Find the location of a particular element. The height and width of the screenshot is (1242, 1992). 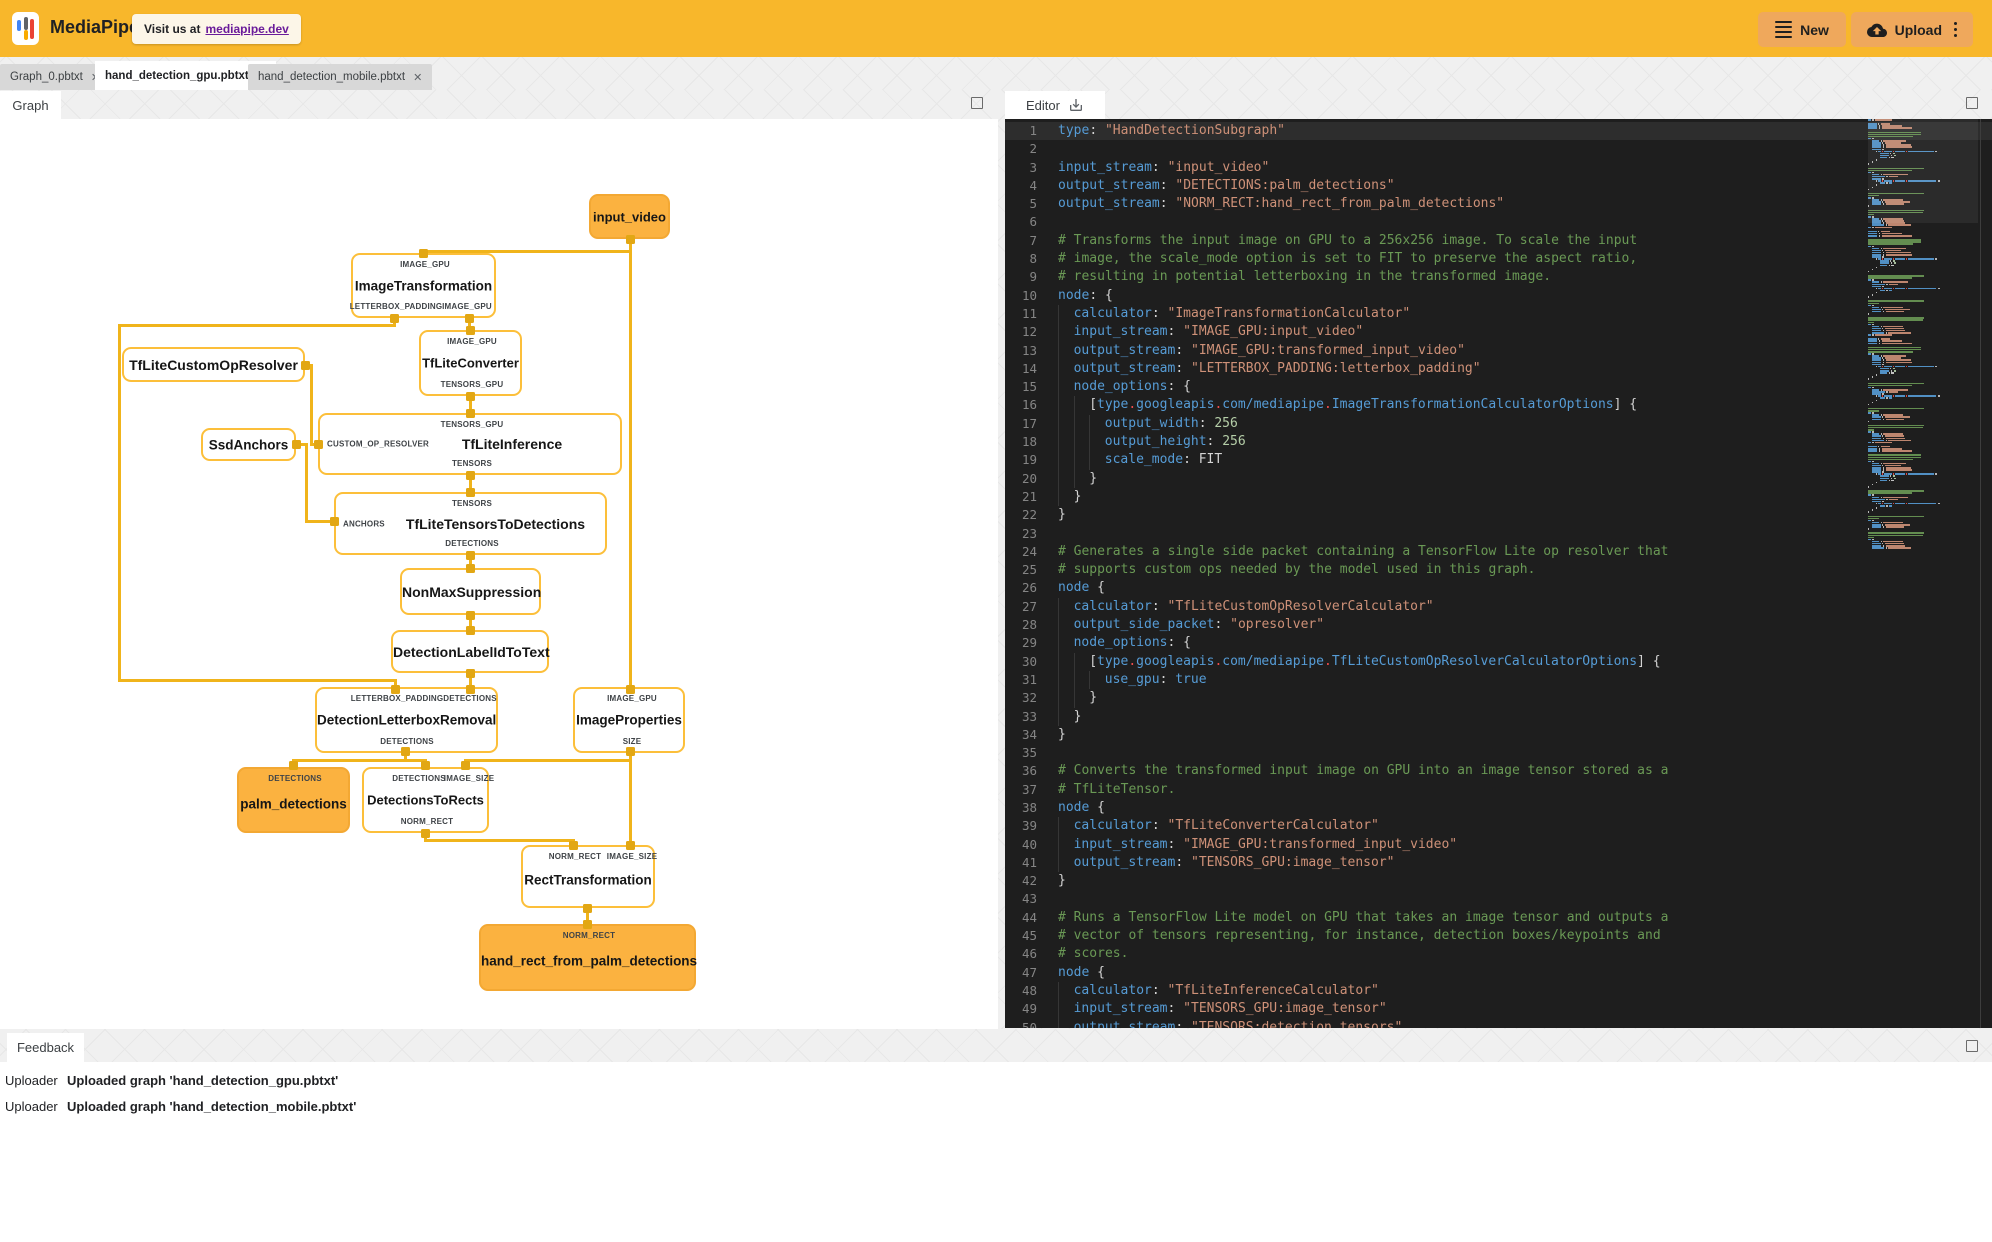

line-number: 8 is located at coordinates (1033, 259).